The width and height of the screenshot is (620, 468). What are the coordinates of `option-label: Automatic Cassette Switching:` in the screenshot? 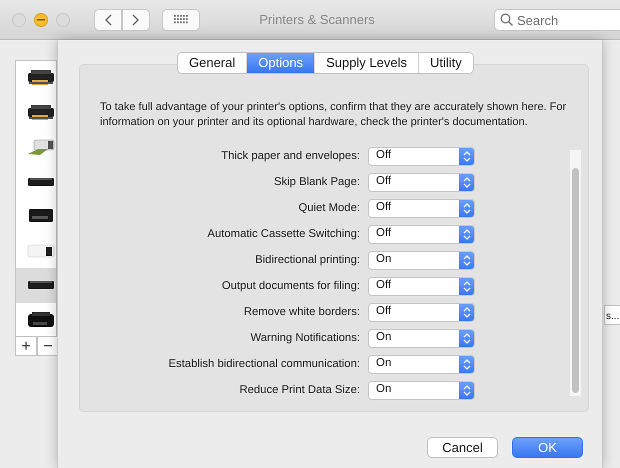 It's located at (283, 234).